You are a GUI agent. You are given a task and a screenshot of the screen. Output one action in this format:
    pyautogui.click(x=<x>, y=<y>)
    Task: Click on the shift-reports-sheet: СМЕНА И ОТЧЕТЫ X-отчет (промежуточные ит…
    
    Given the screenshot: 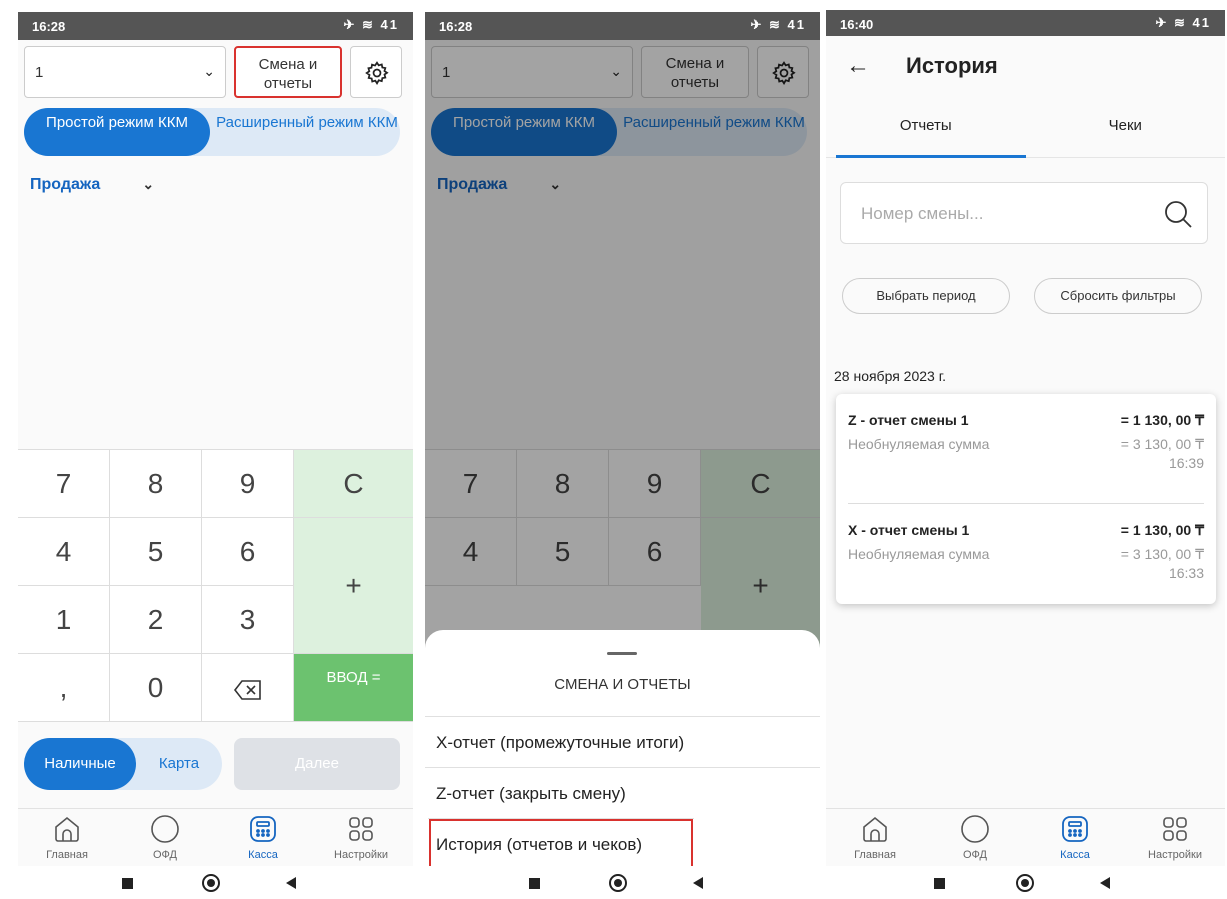 What is the action you would take?
    pyautogui.click(x=622, y=762)
    